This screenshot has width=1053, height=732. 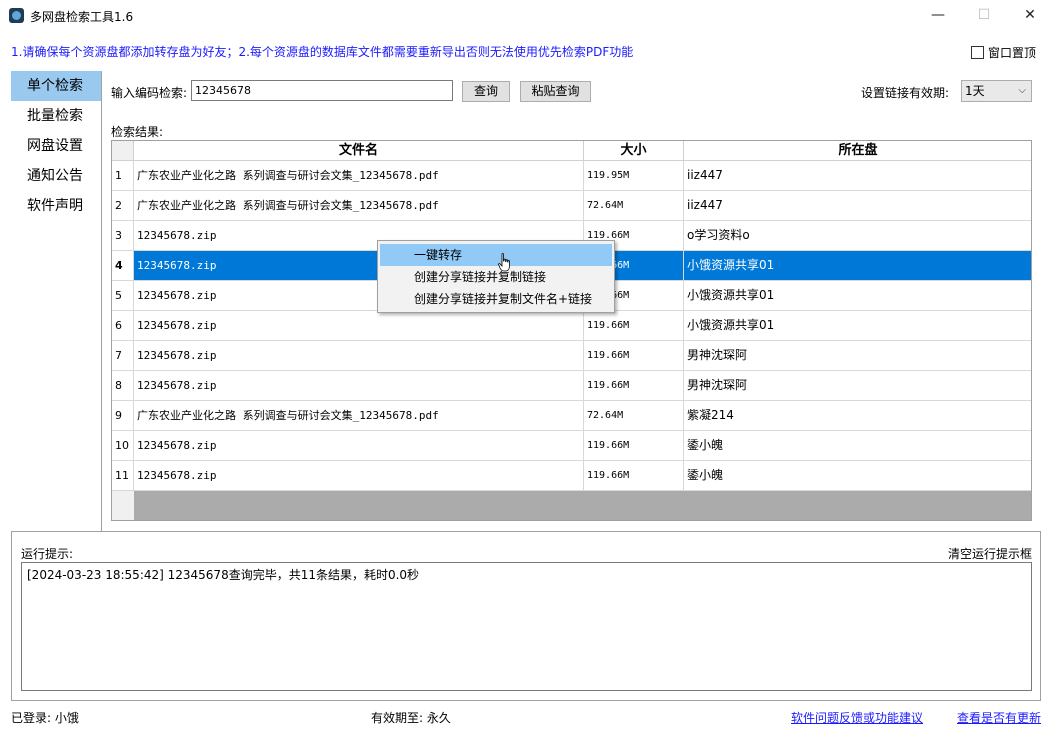 I want to click on drive-cell: o学习资料o, so click(x=857, y=235).